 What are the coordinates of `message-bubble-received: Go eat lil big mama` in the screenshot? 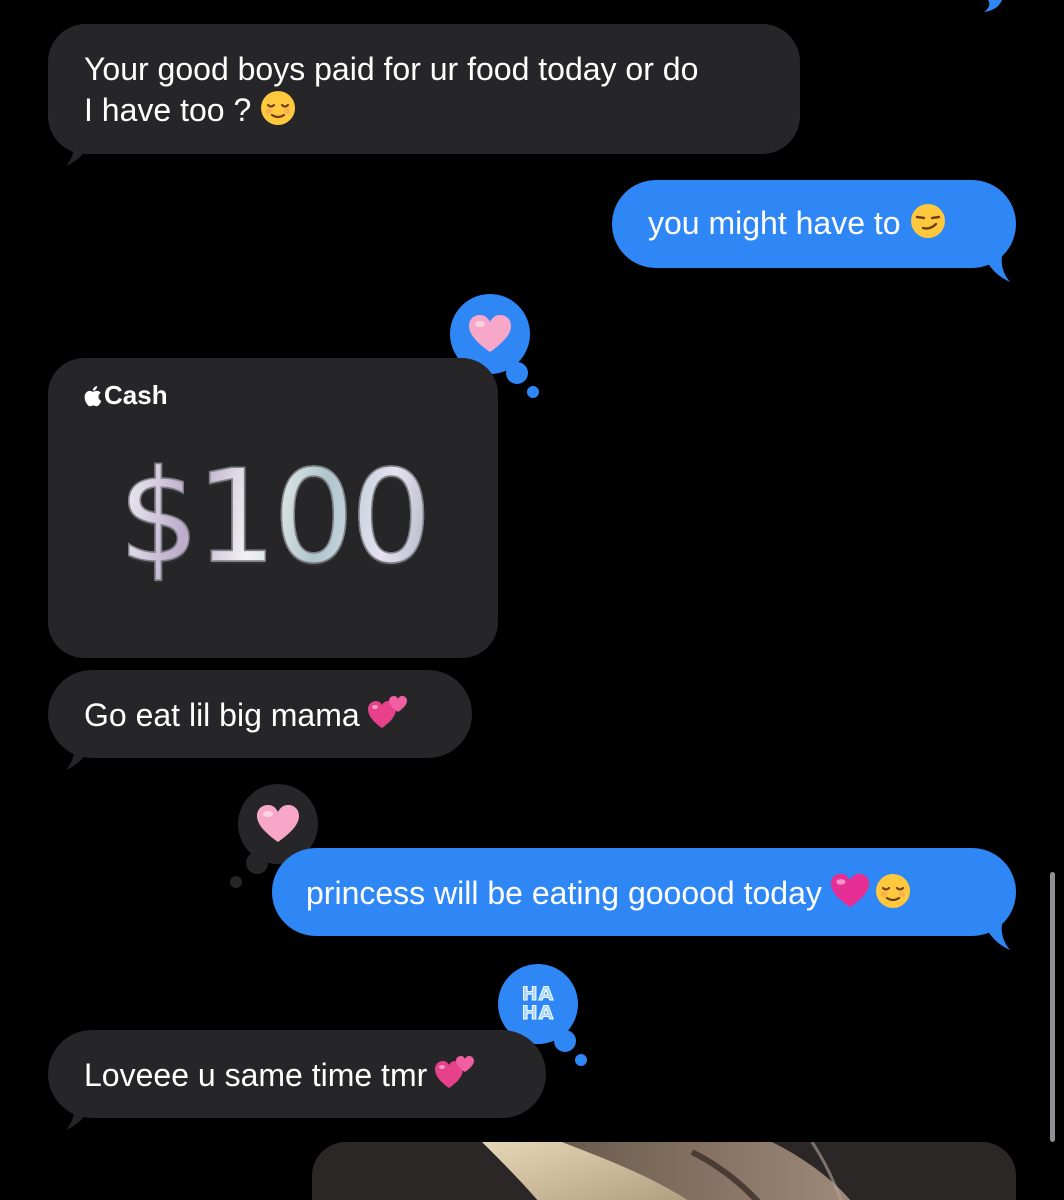 It's located at (260, 714).